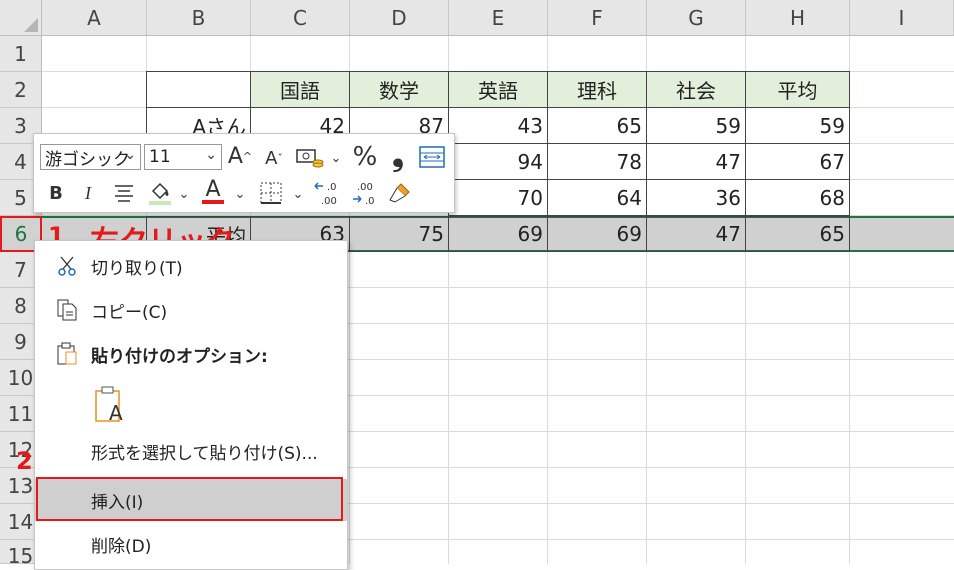 Image resolution: width=954 pixels, height=570 pixels. I want to click on table-cell: 68, so click(797, 197).